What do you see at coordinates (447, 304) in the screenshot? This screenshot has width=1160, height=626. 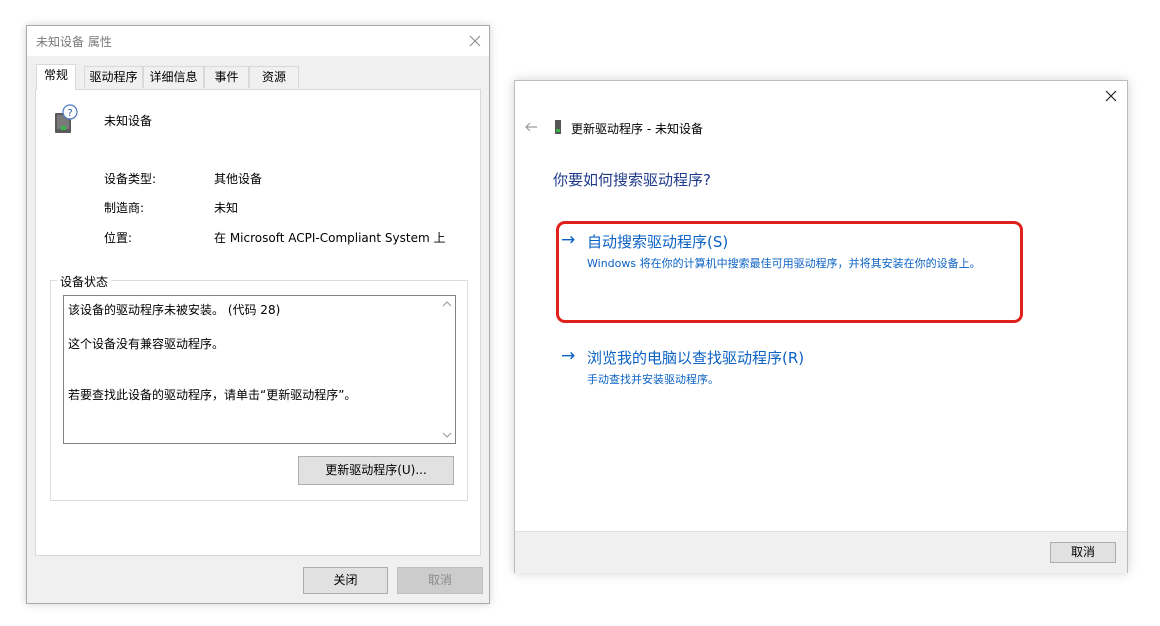 I see `scroll-up-icon` at bounding box center [447, 304].